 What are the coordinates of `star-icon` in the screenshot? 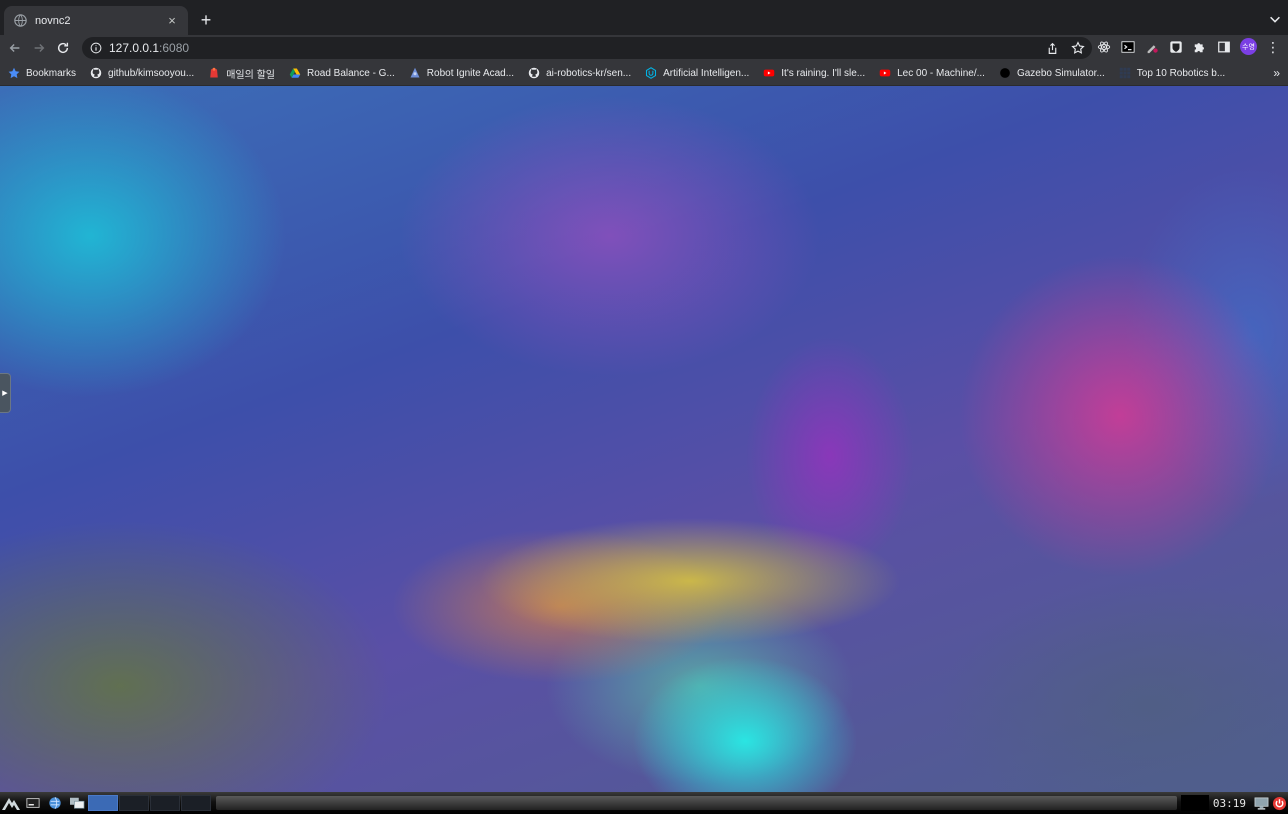 It's located at (14, 73).